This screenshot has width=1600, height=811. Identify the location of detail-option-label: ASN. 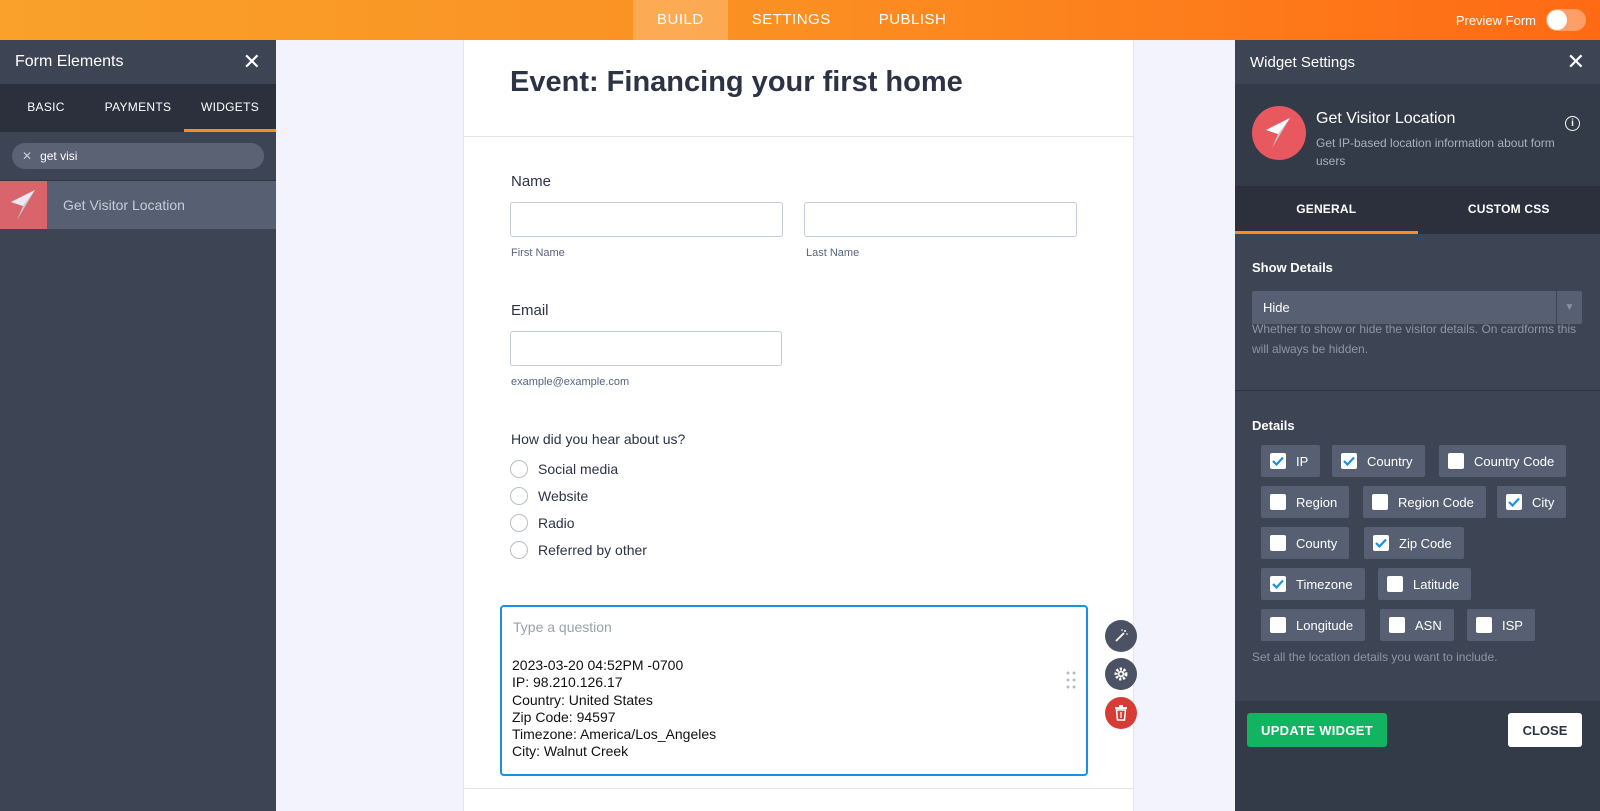
(1428, 625).